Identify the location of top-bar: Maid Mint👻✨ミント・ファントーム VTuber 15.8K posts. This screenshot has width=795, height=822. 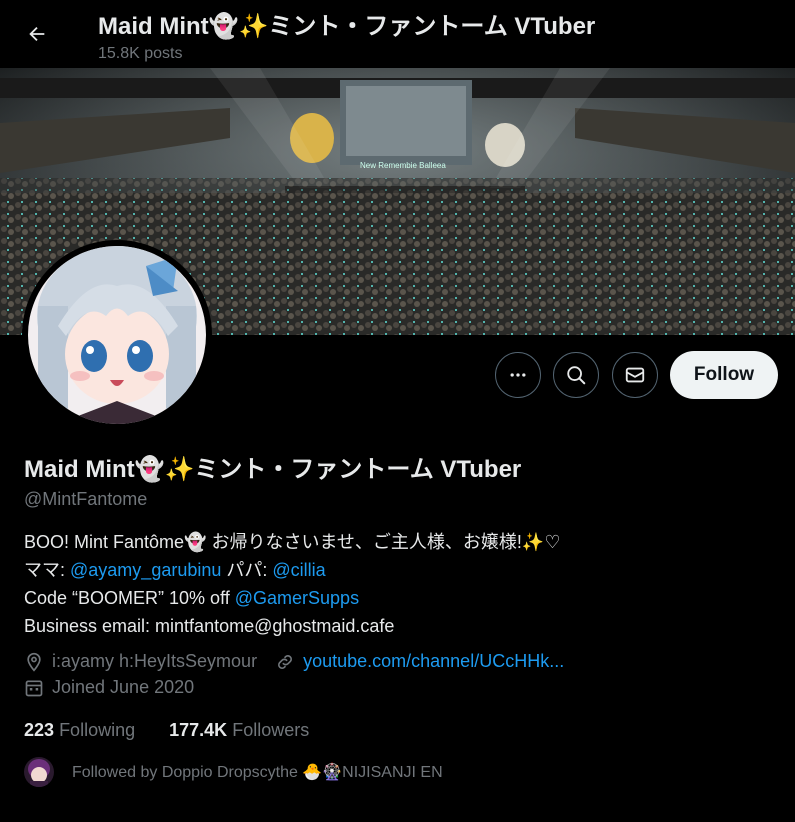
(397, 34).